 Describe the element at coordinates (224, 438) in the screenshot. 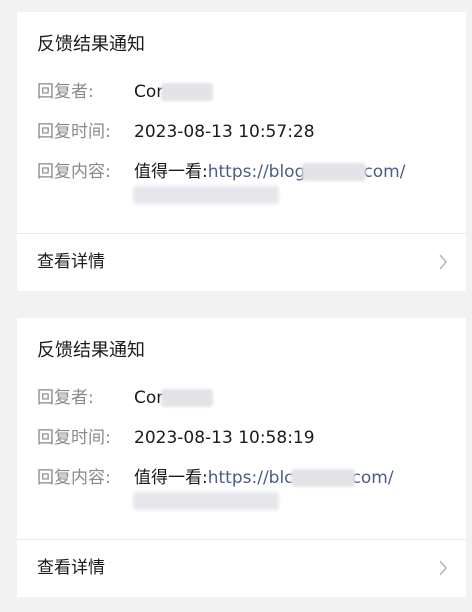

I see `time-value: 2023-08-13 10:58:19` at that location.